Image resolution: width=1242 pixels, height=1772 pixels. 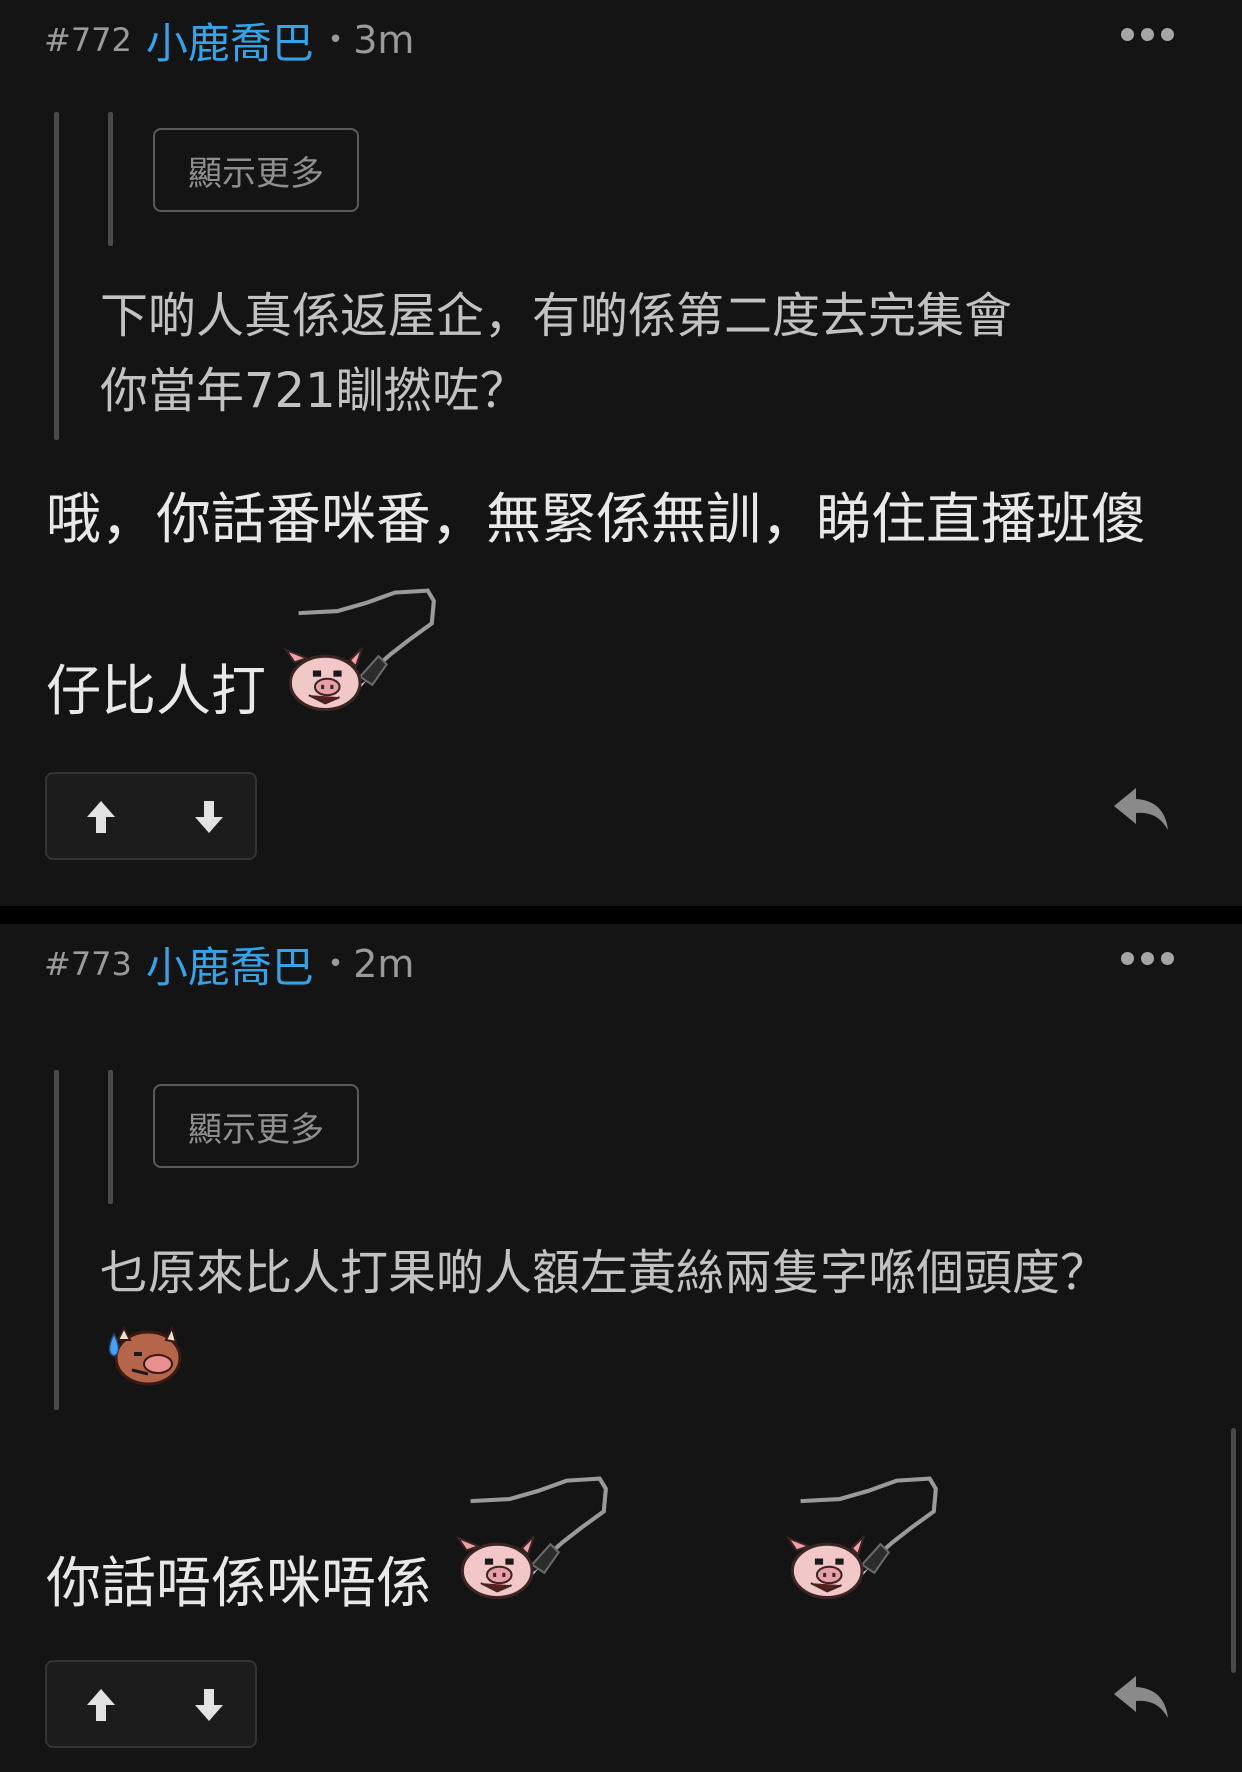 I want to click on comment-body-line: 仔比人打, so click(x=156, y=691).